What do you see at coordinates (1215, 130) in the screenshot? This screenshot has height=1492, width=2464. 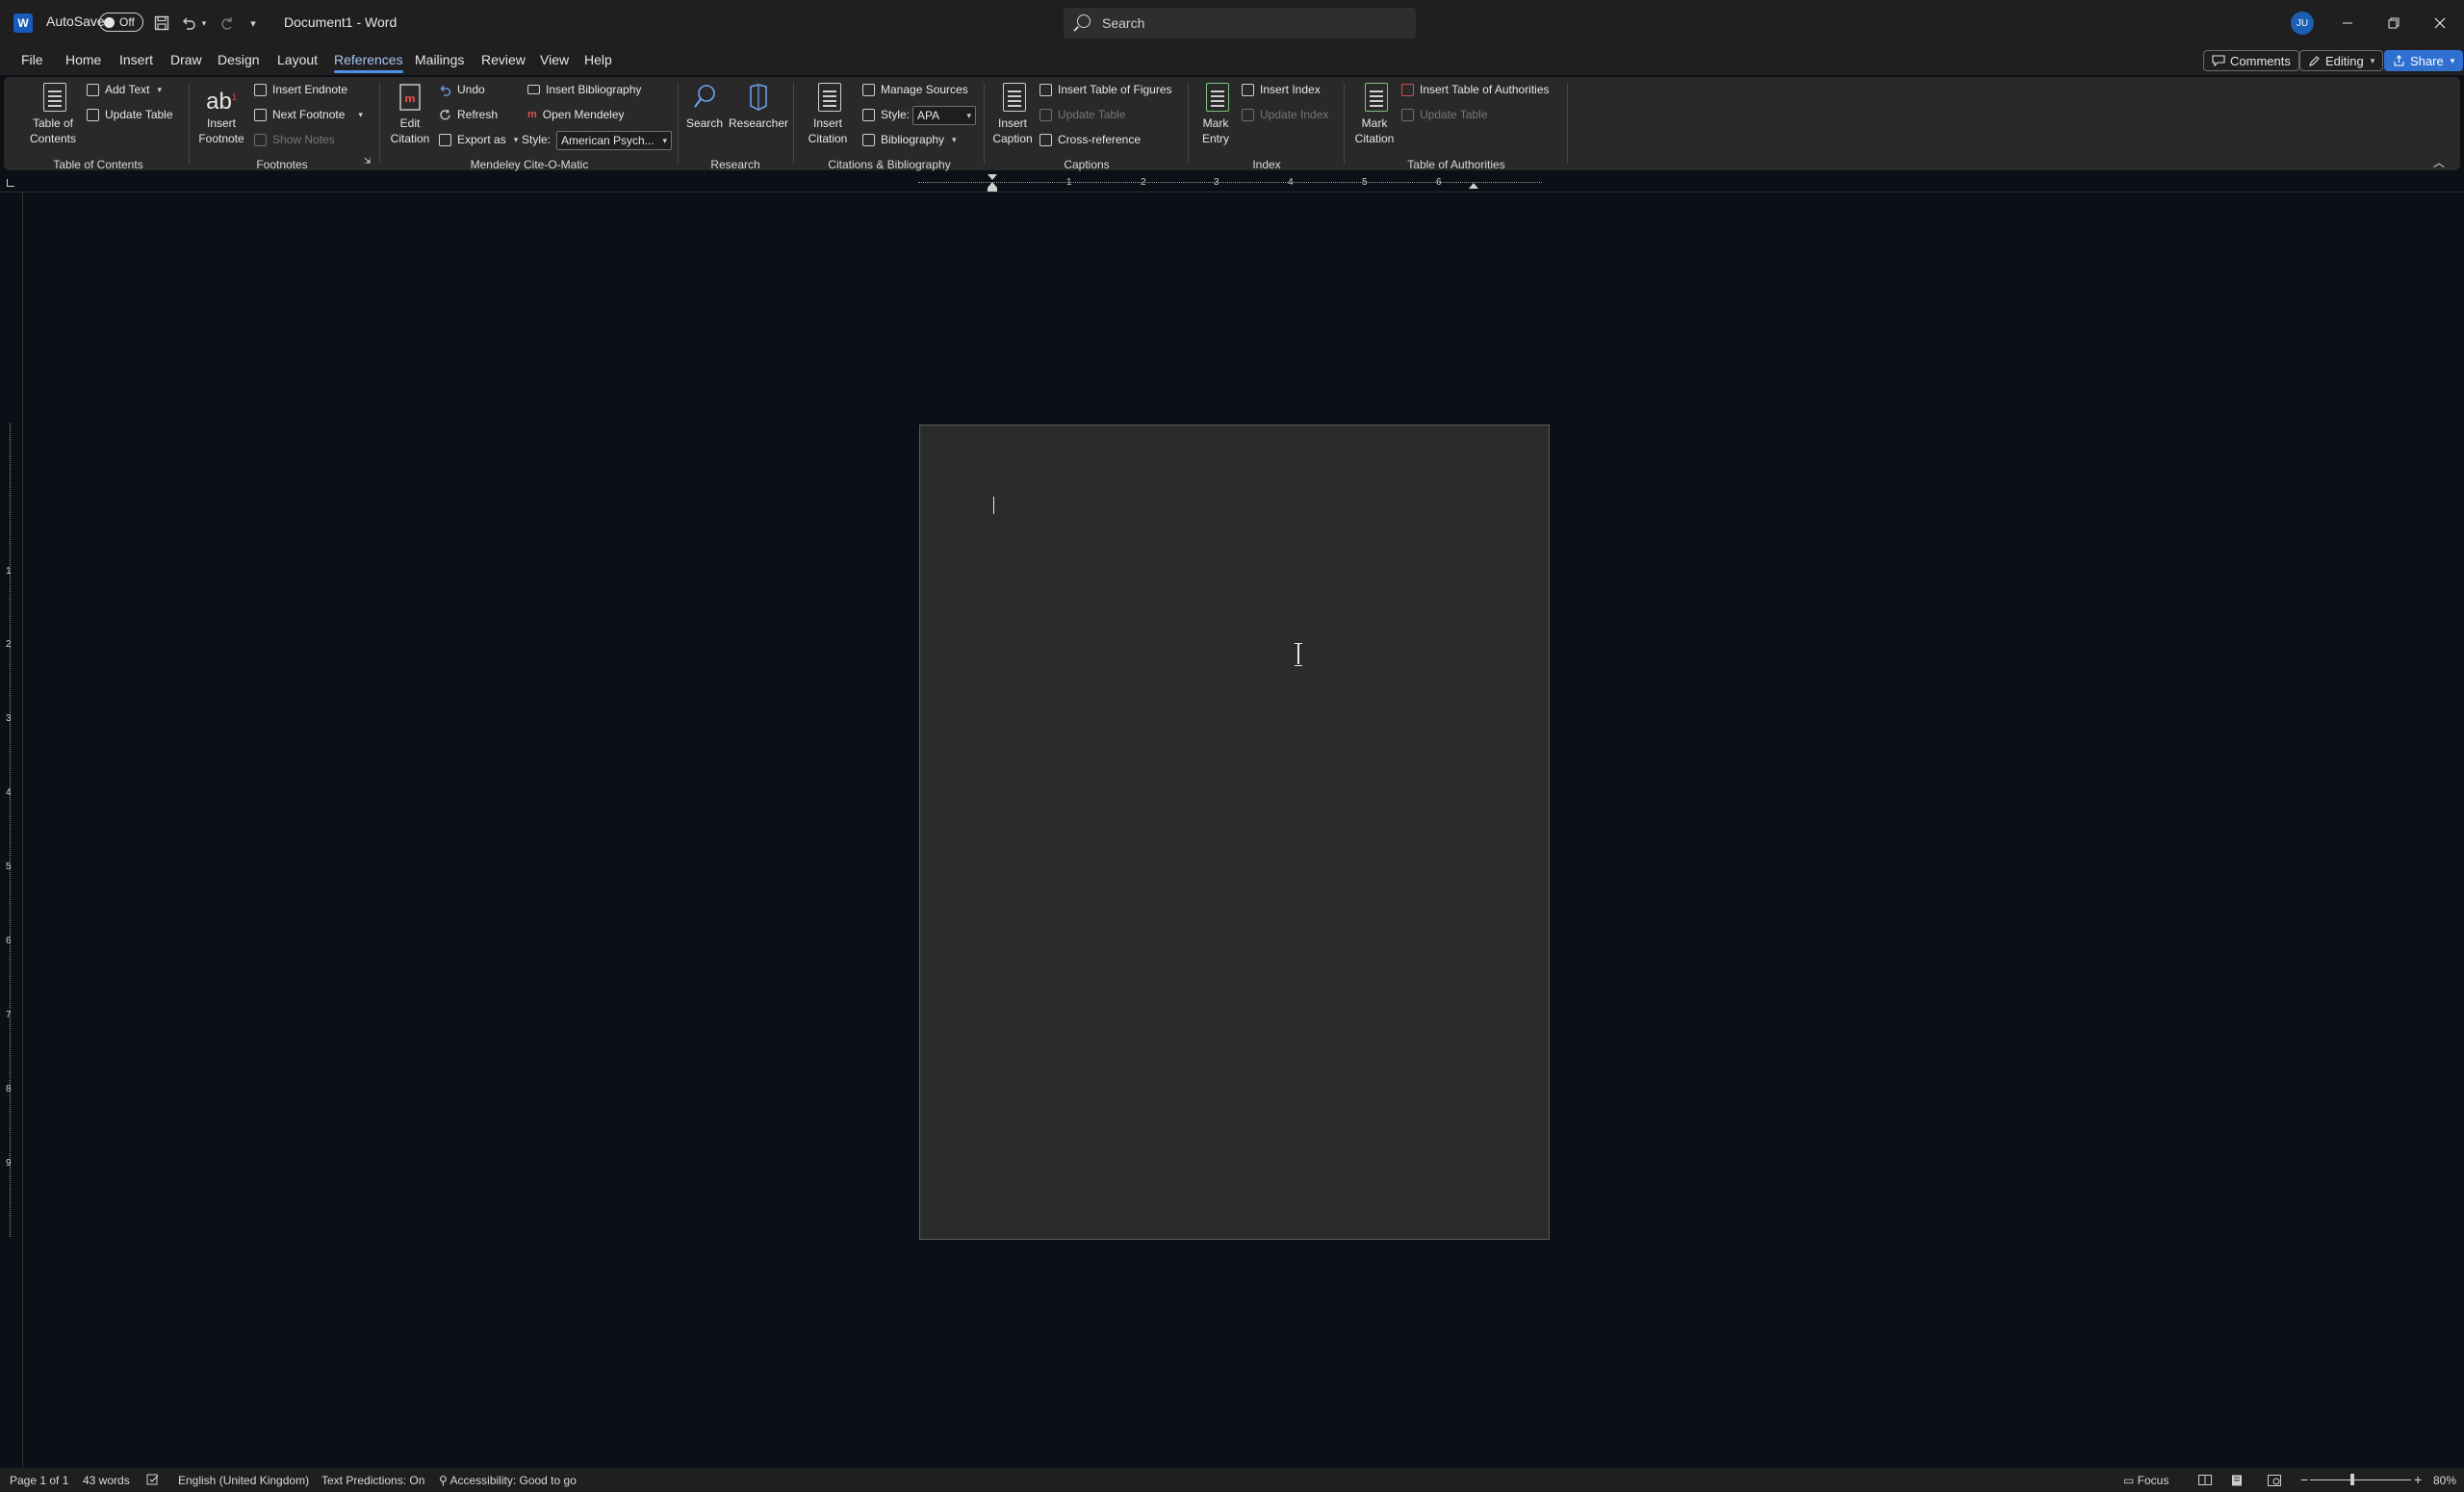 I see `mark-entry-label: Mark Entry` at bounding box center [1215, 130].